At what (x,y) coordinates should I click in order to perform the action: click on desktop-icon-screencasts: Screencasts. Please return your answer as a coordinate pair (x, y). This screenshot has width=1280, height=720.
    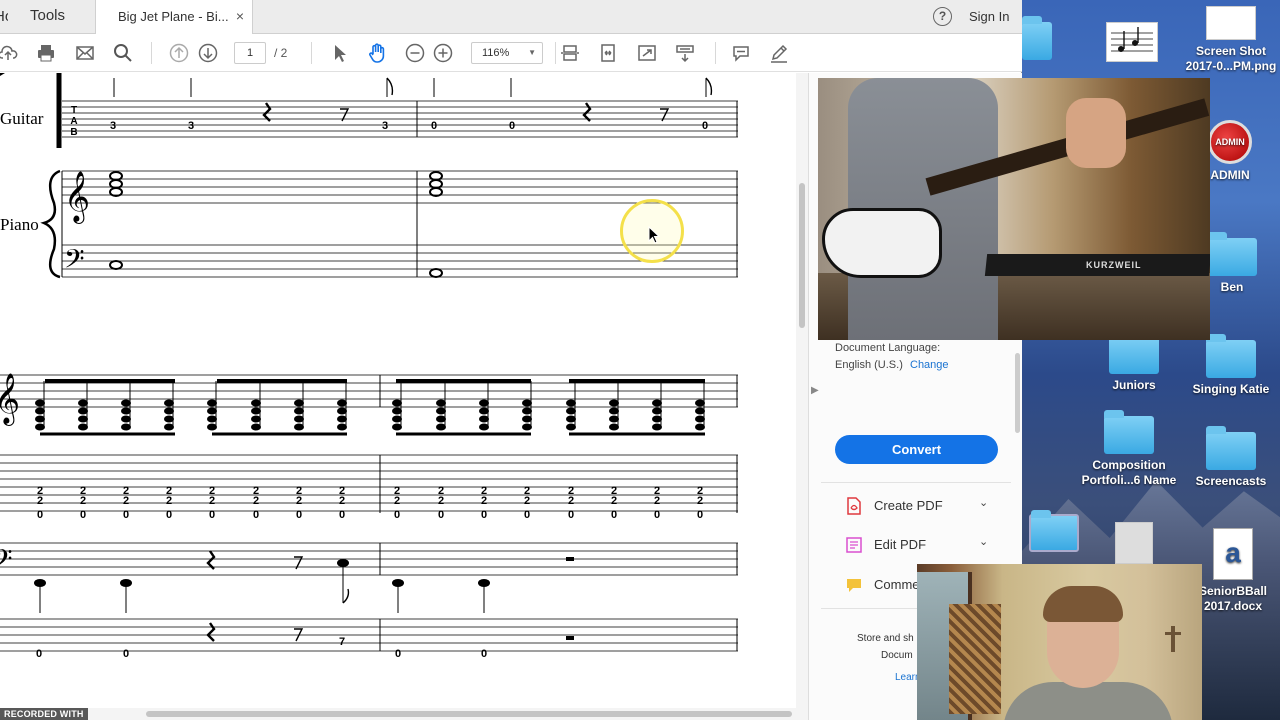
    Looking at the image, I should click on (1231, 457).